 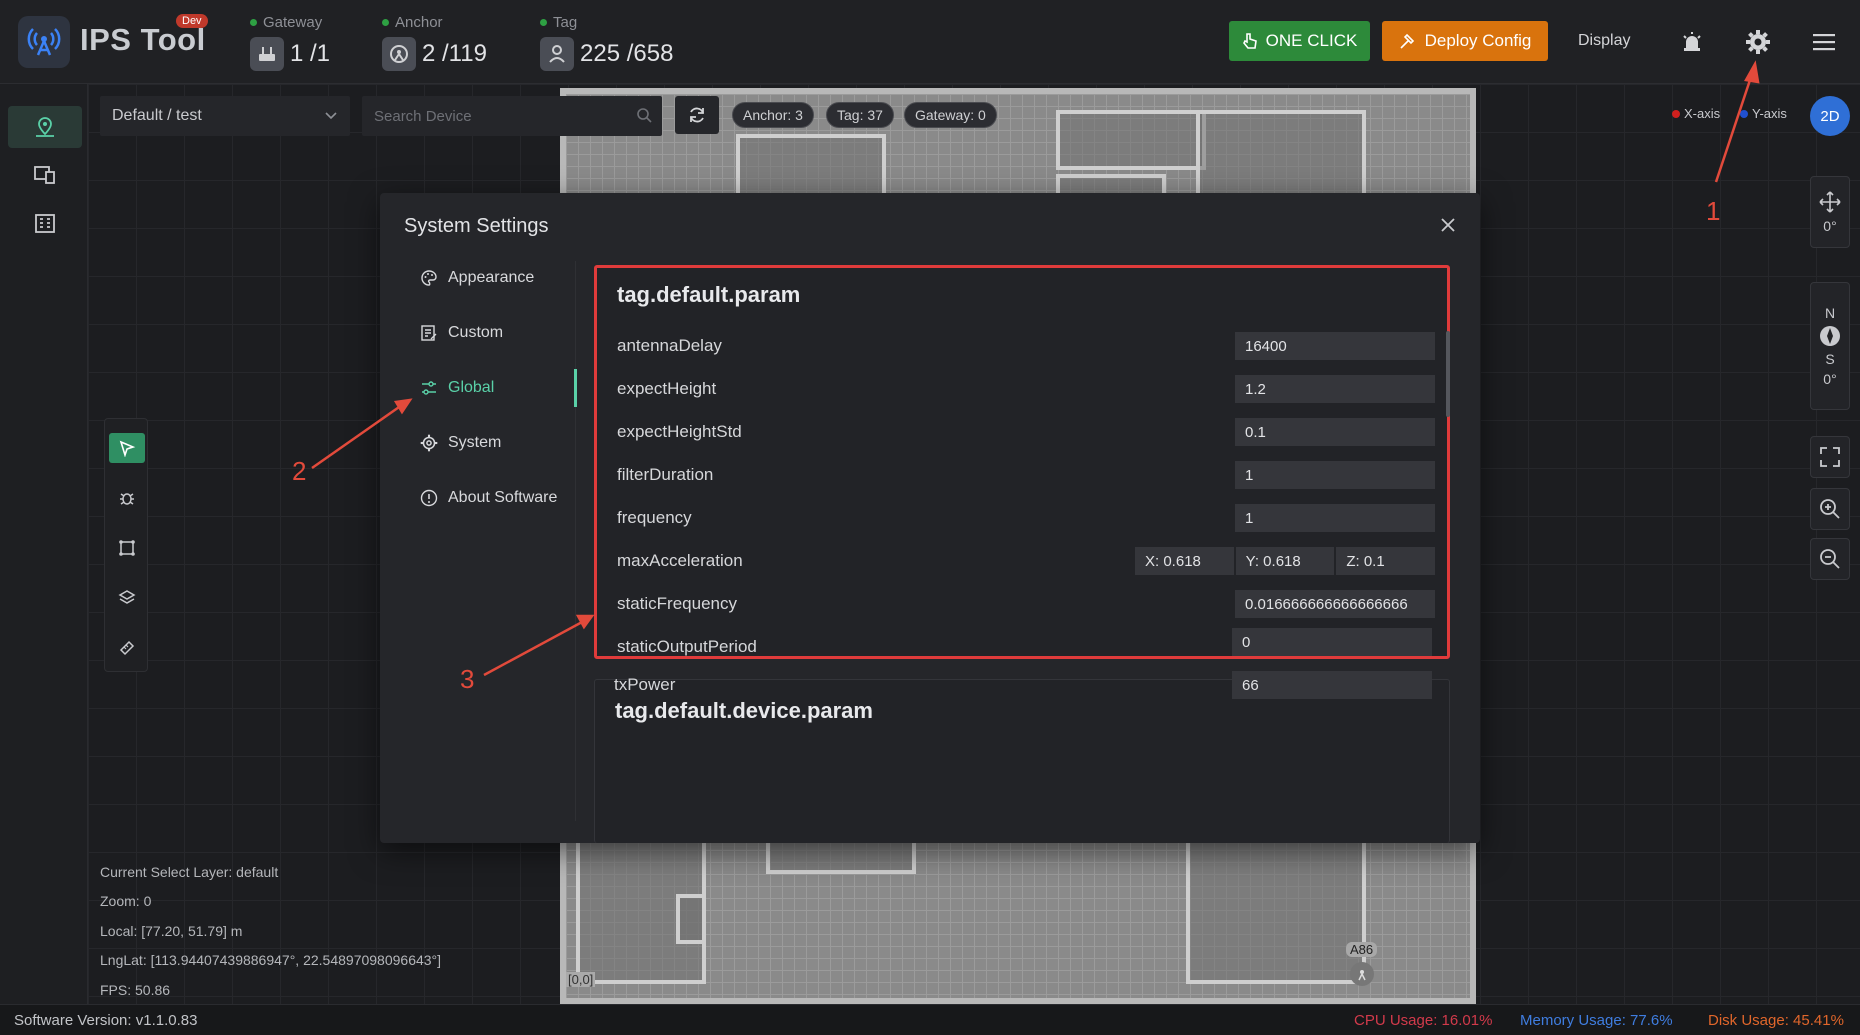 I want to click on max-acceleration-z-input: Z: 0.1, so click(x=1386, y=561).